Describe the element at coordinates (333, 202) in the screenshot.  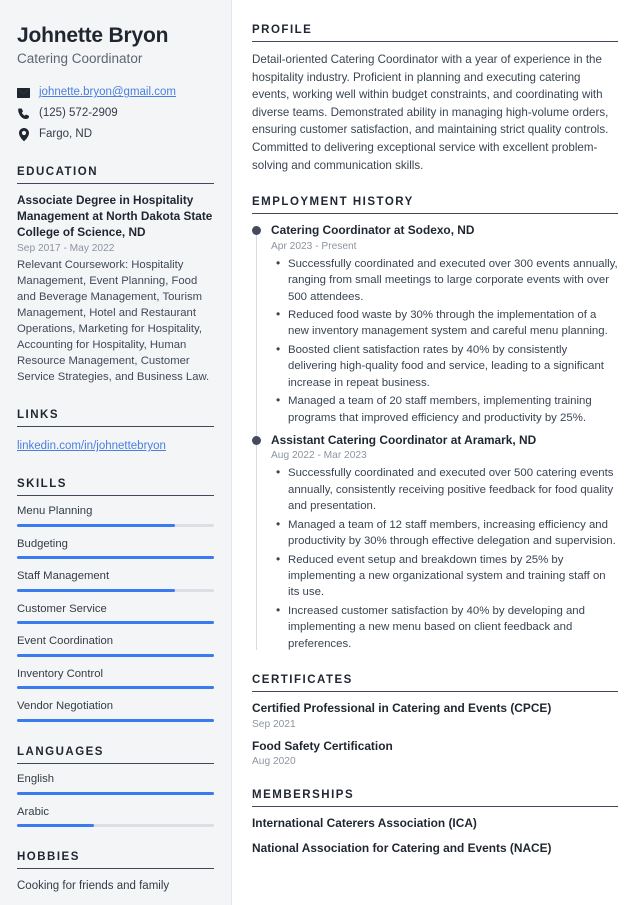
I see `section-employment-title: Employment History` at that location.